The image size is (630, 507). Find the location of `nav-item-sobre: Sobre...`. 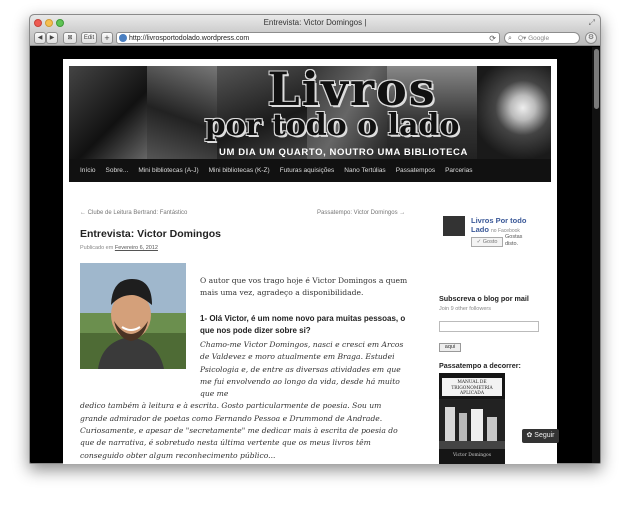

nav-item-sobre: Sobre... is located at coordinates (117, 170).